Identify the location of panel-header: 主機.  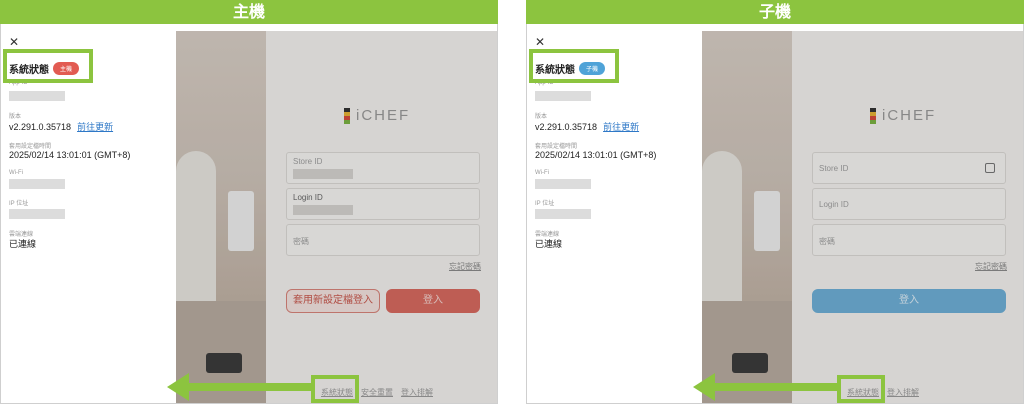
(249, 12).